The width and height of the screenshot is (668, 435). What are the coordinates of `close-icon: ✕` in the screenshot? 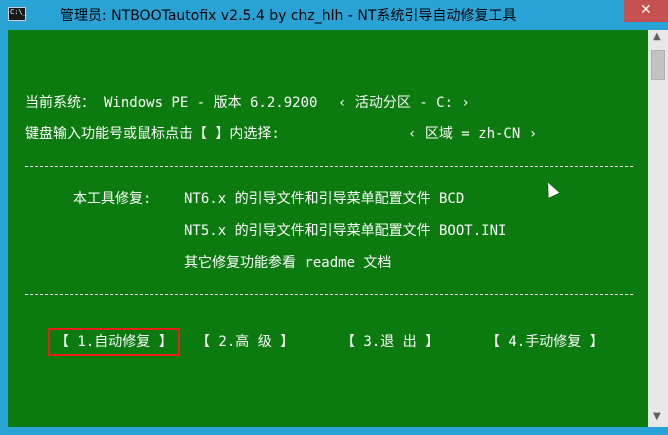 It's located at (646, 10).